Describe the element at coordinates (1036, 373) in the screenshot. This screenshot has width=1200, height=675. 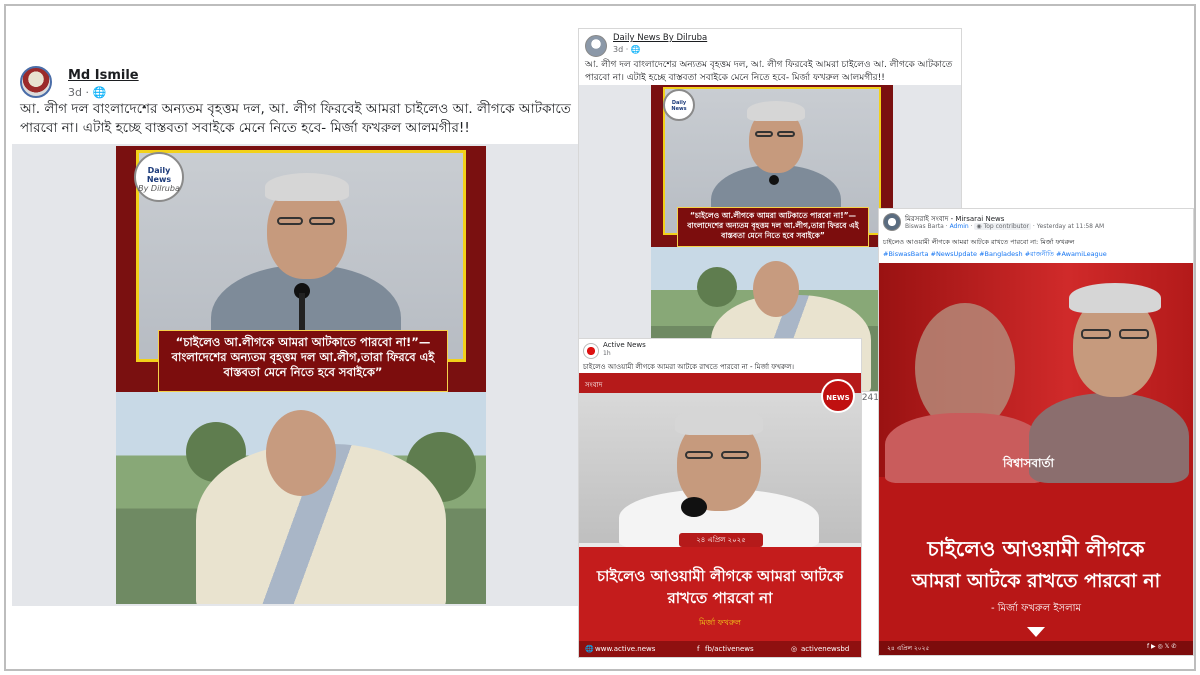
I see `leaders-photo` at that location.